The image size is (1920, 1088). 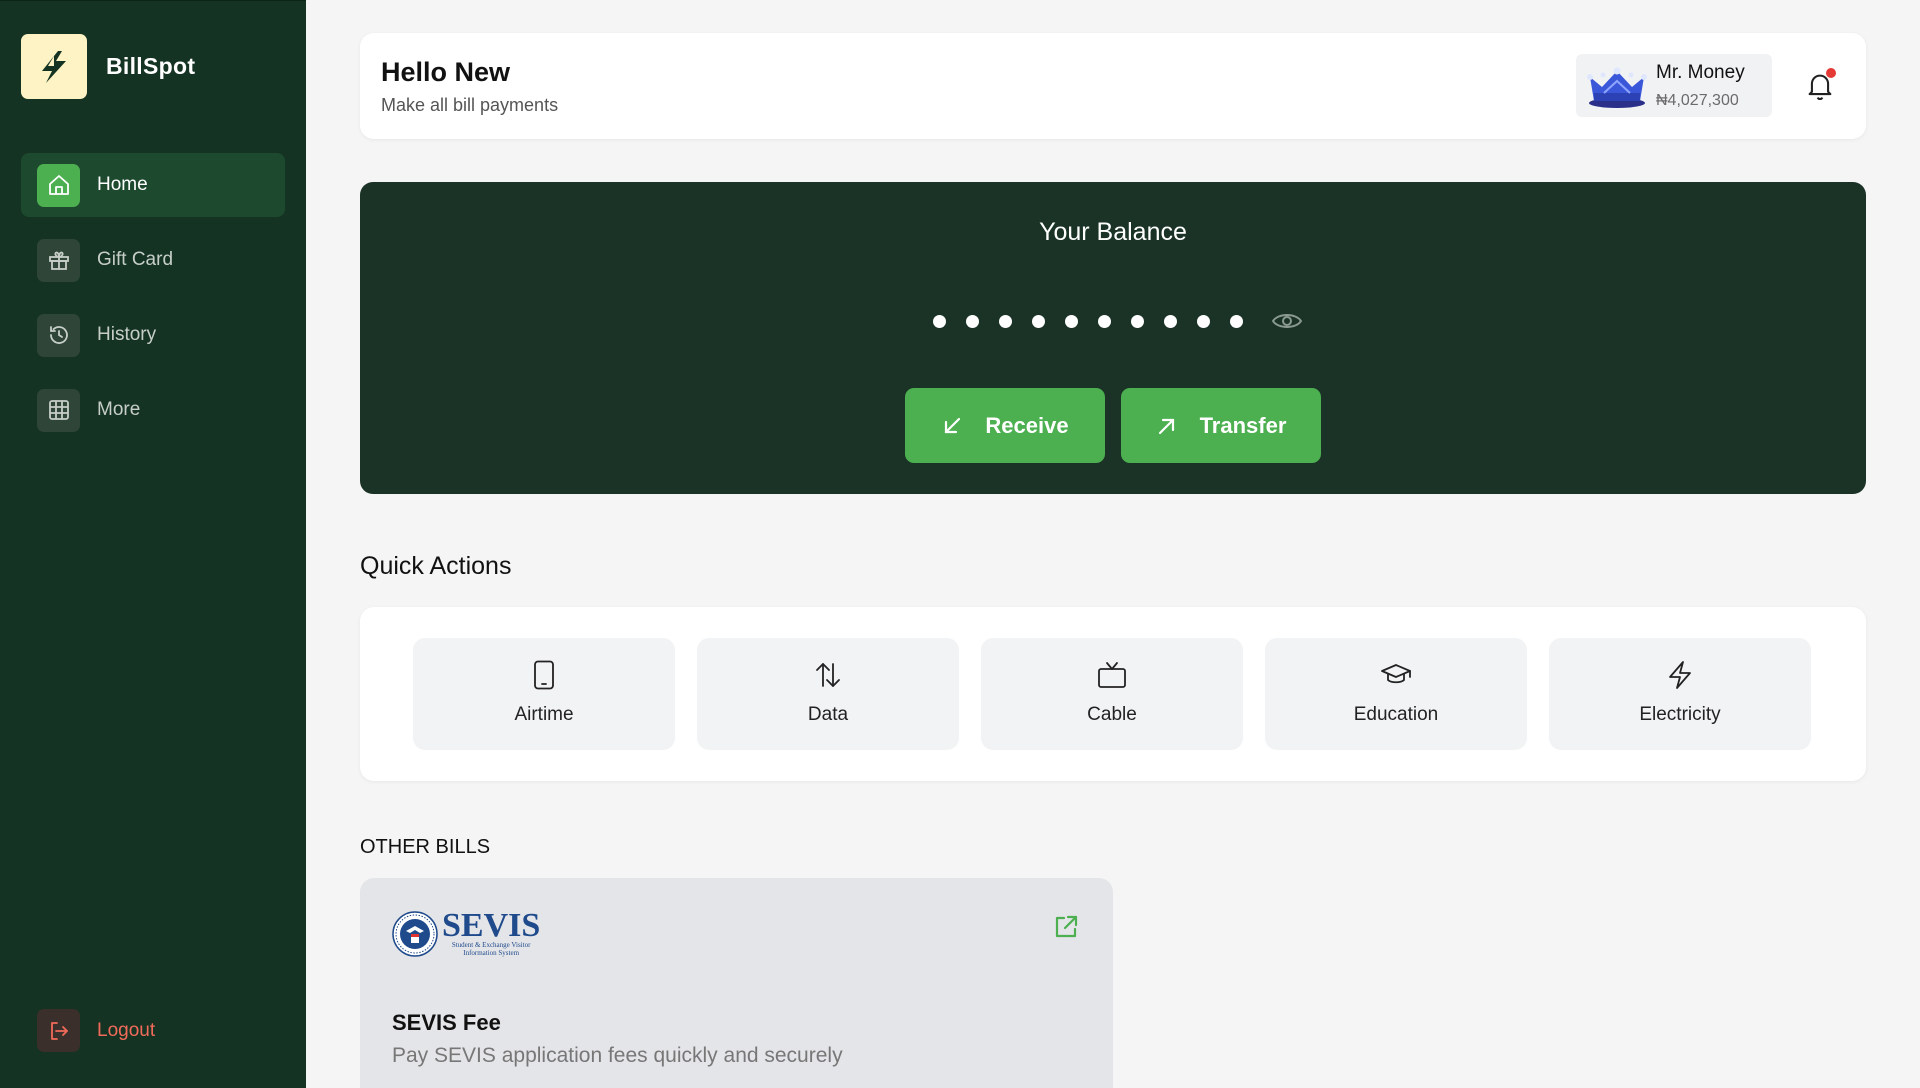 What do you see at coordinates (153, 185) in the screenshot?
I see `sidebar-item-home: Home` at bounding box center [153, 185].